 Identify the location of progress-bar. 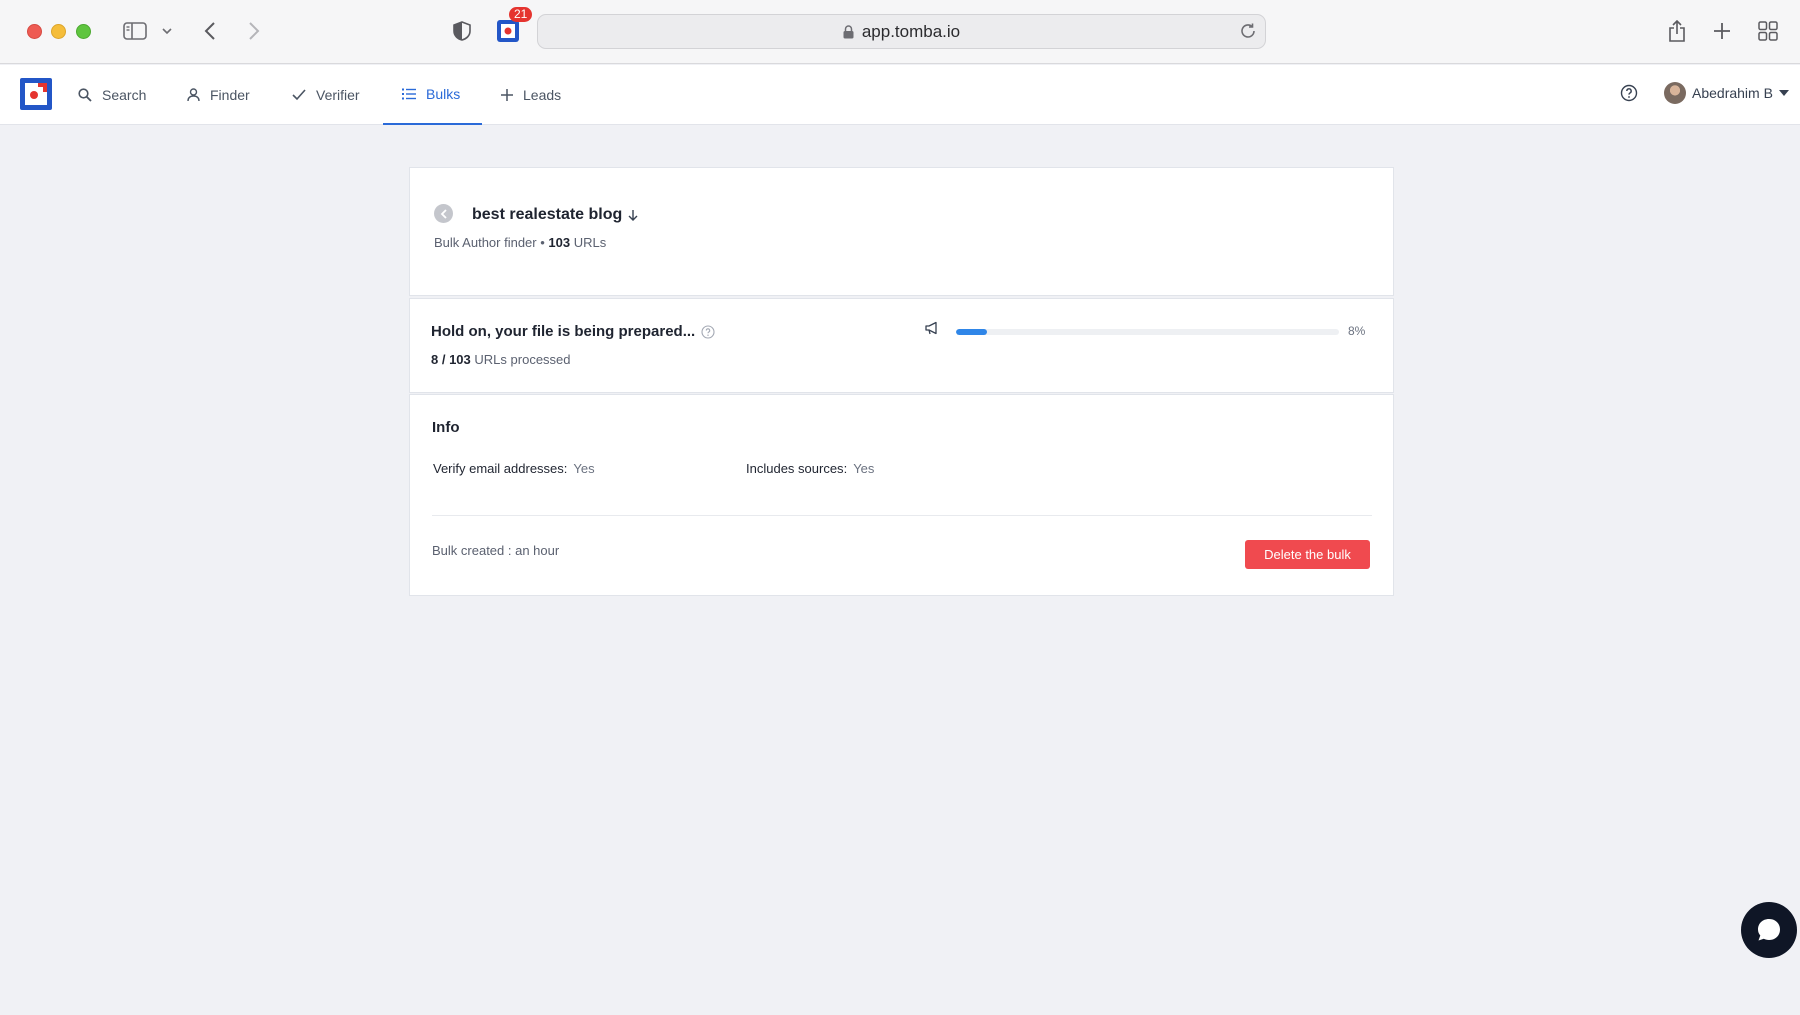
(1147, 332).